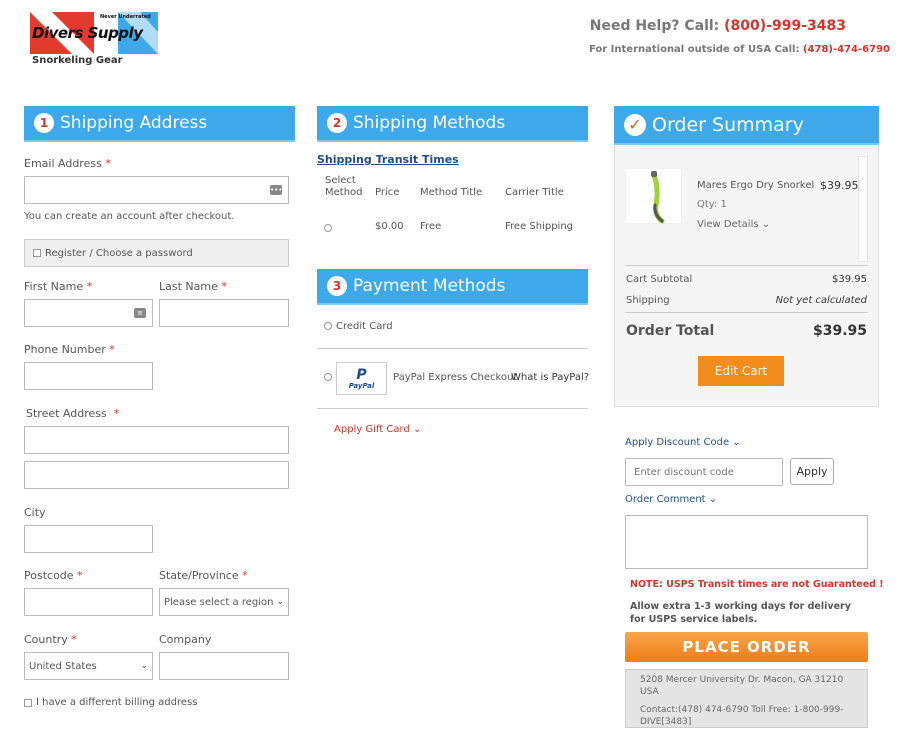 The height and width of the screenshot is (743, 902). What do you see at coordinates (846, 49) in the screenshot?
I see `intl-phone-link: (478)-474-6790` at bounding box center [846, 49].